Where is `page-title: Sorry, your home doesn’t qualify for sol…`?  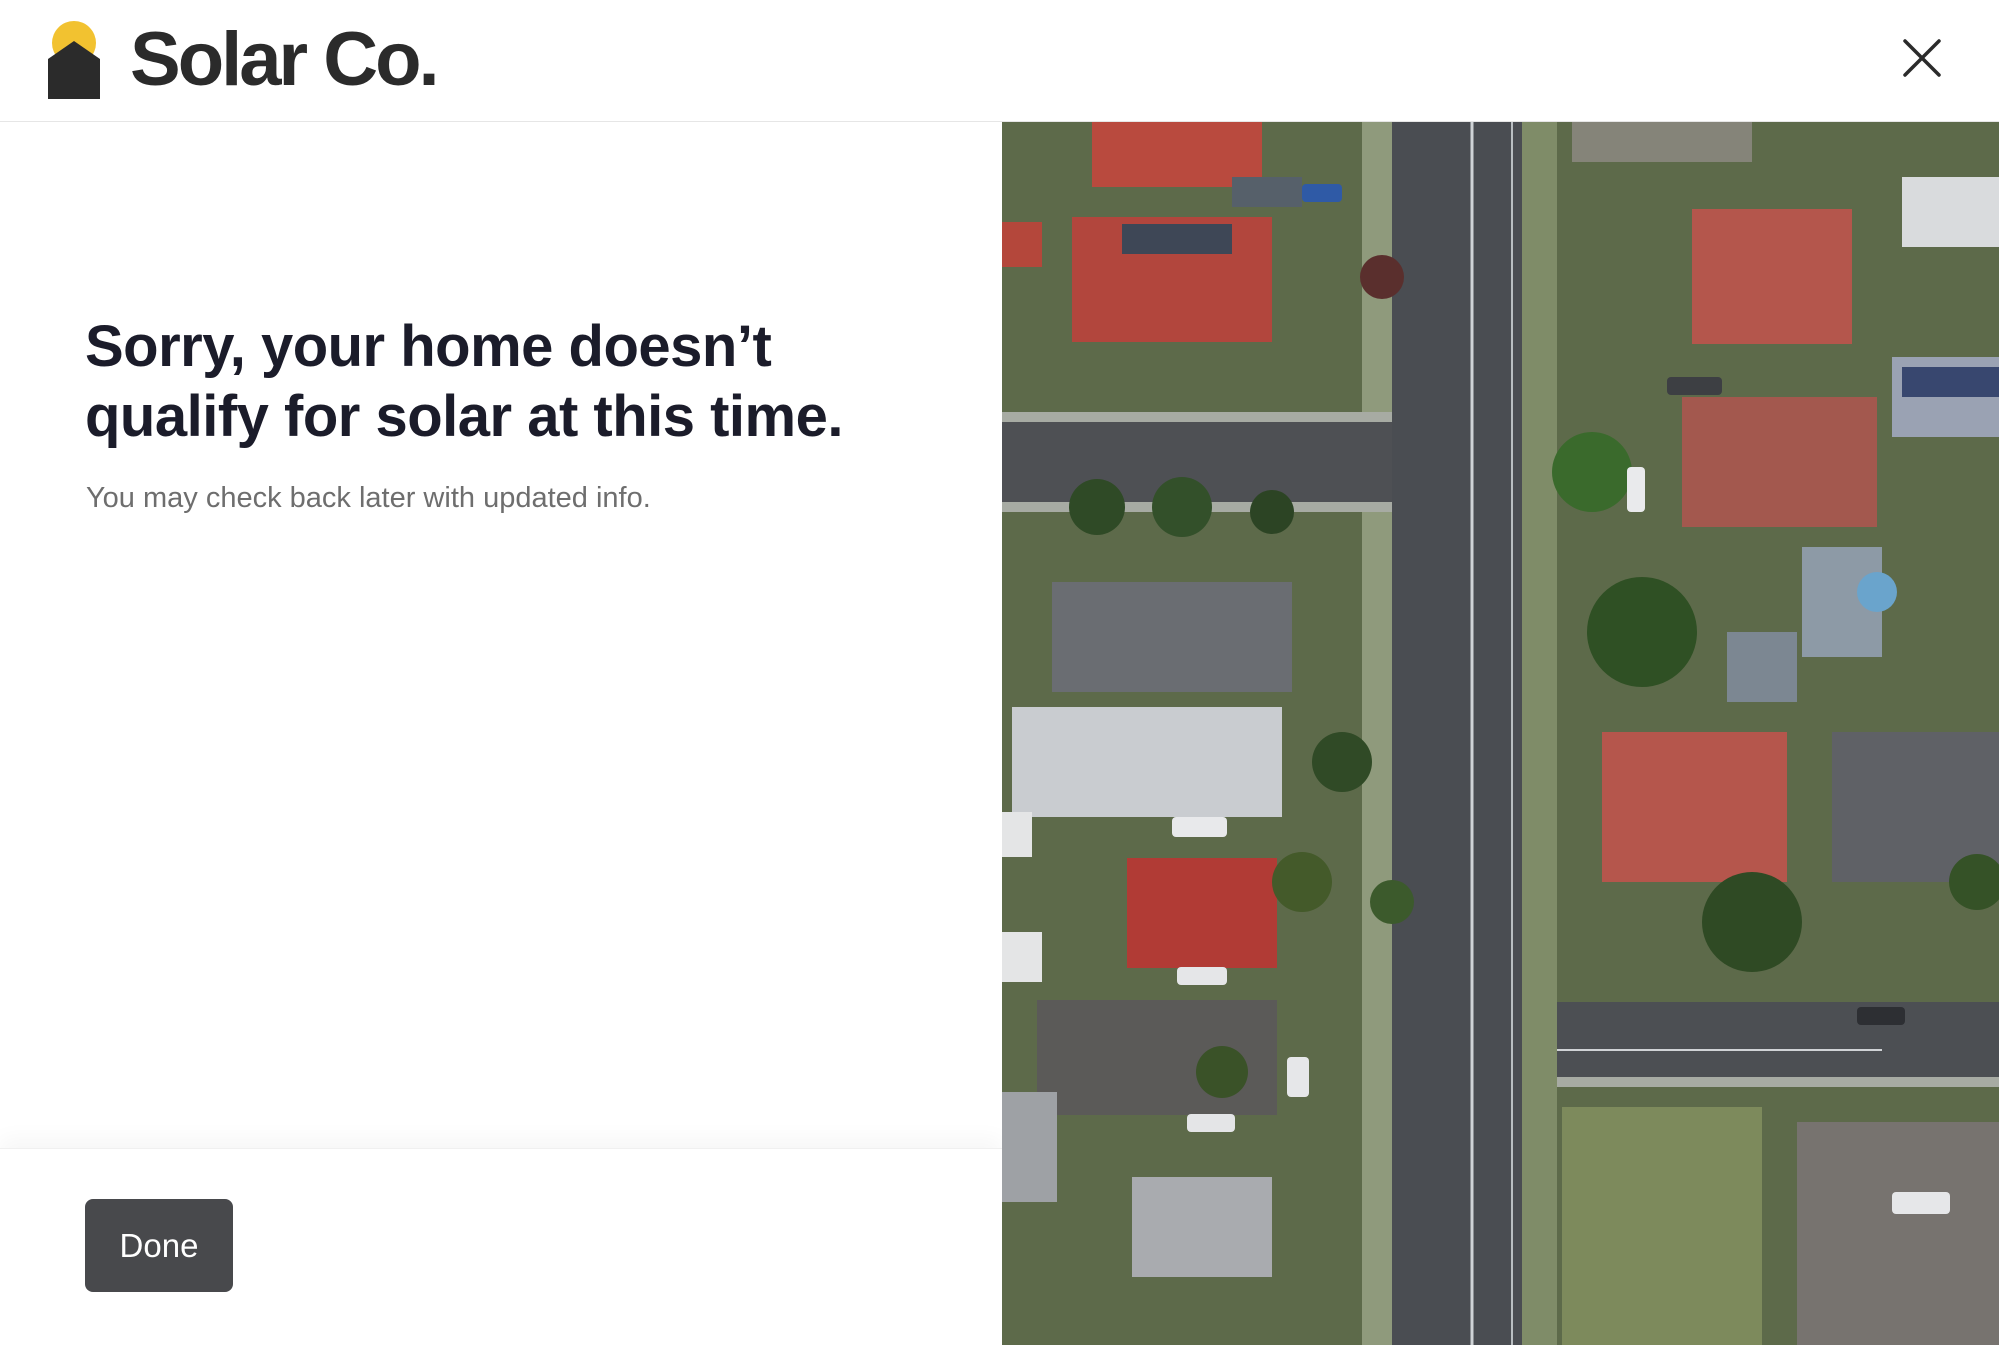
page-title: Sorry, your home doesn’t qualify for sol… is located at coordinates (464, 381).